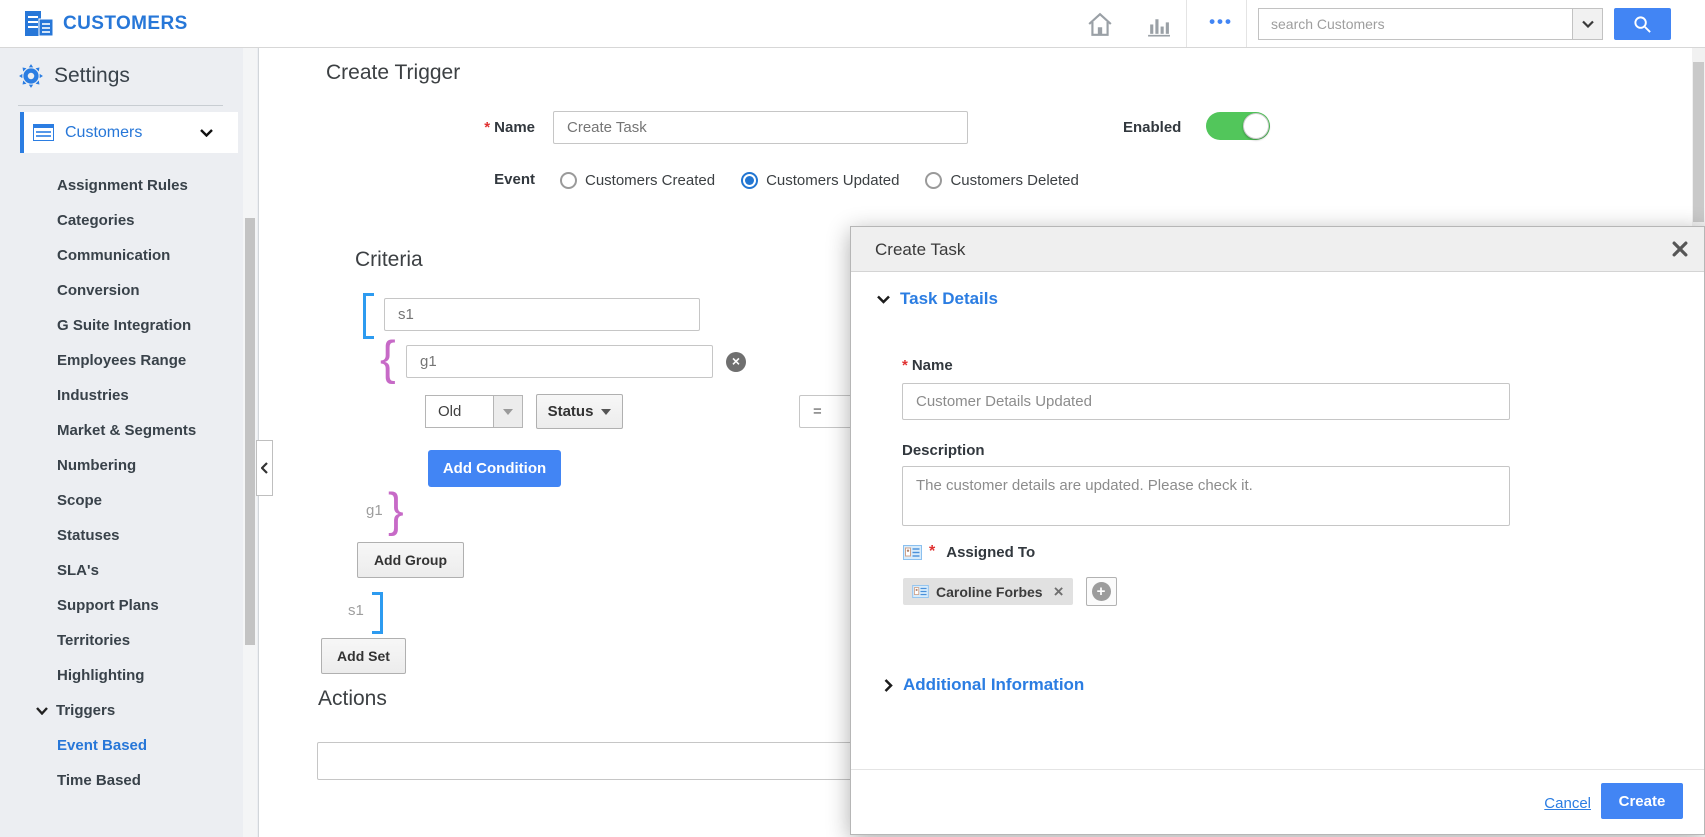 The width and height of the screenshot is (1705, 837). I want to click on set-name-input, so click(542, 314).